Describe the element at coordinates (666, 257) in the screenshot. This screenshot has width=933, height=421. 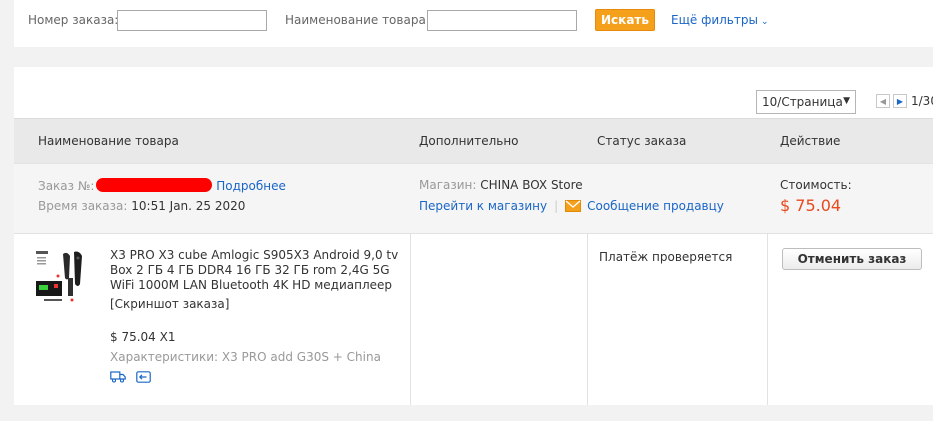
I see `order-status: Платёж проверяется` at that location.